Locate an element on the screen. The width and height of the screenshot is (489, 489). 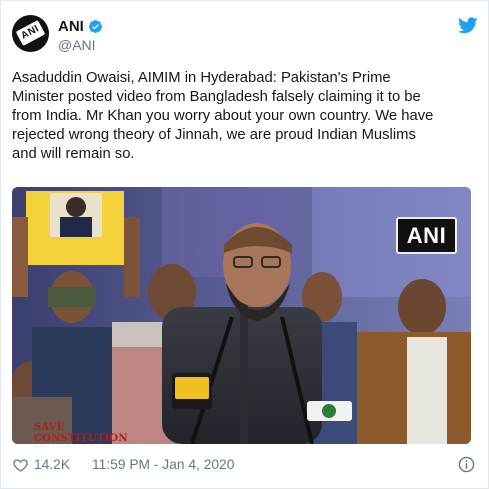
tweet-footer: 14.2K 11:59 PM - Jan 4, 2020 is located at coordinates (245, 466).